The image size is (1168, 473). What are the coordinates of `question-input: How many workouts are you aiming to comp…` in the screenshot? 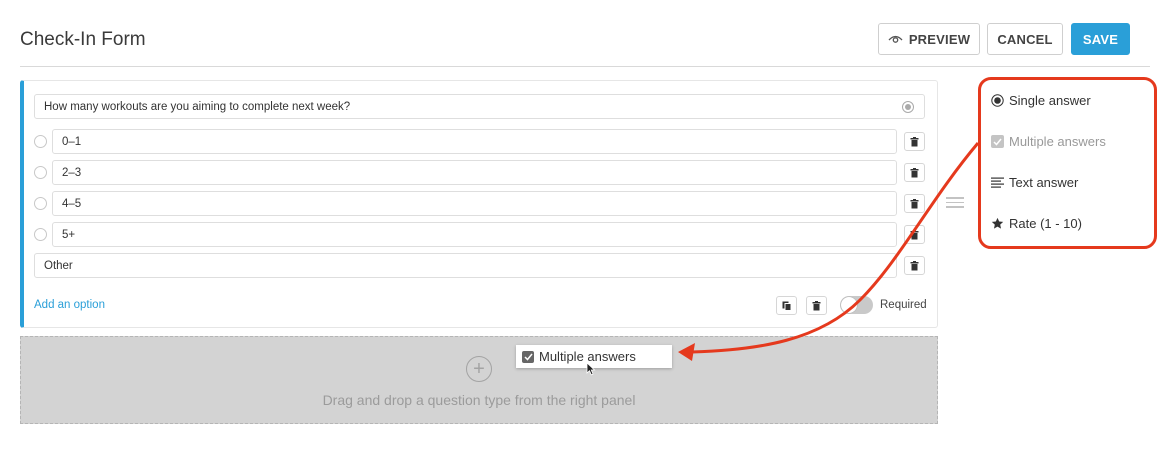 It's located at (479, 106).